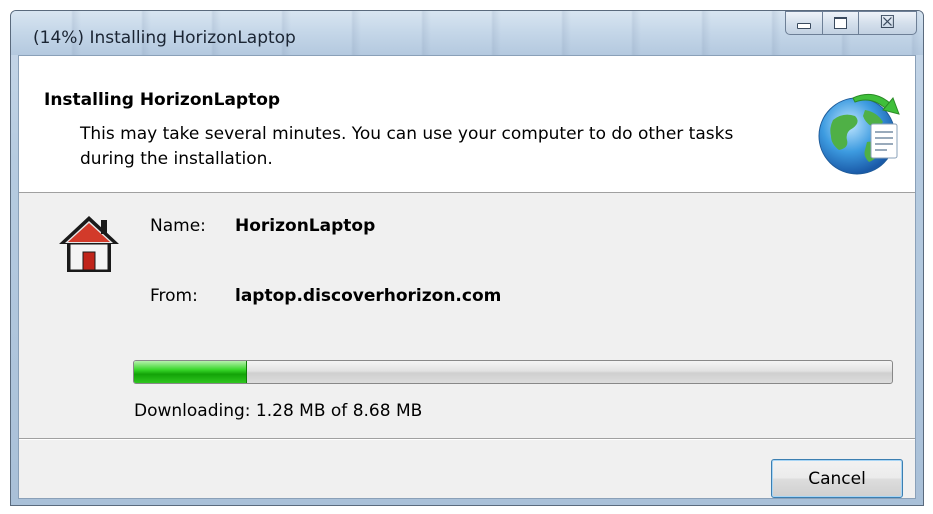 Image resolution: width=933 pixels, height=514 pixels. What do you see at coordinates (859, 134) in the screenshot?
I see `globe-installer-icon` at bounding box center [859, 134].